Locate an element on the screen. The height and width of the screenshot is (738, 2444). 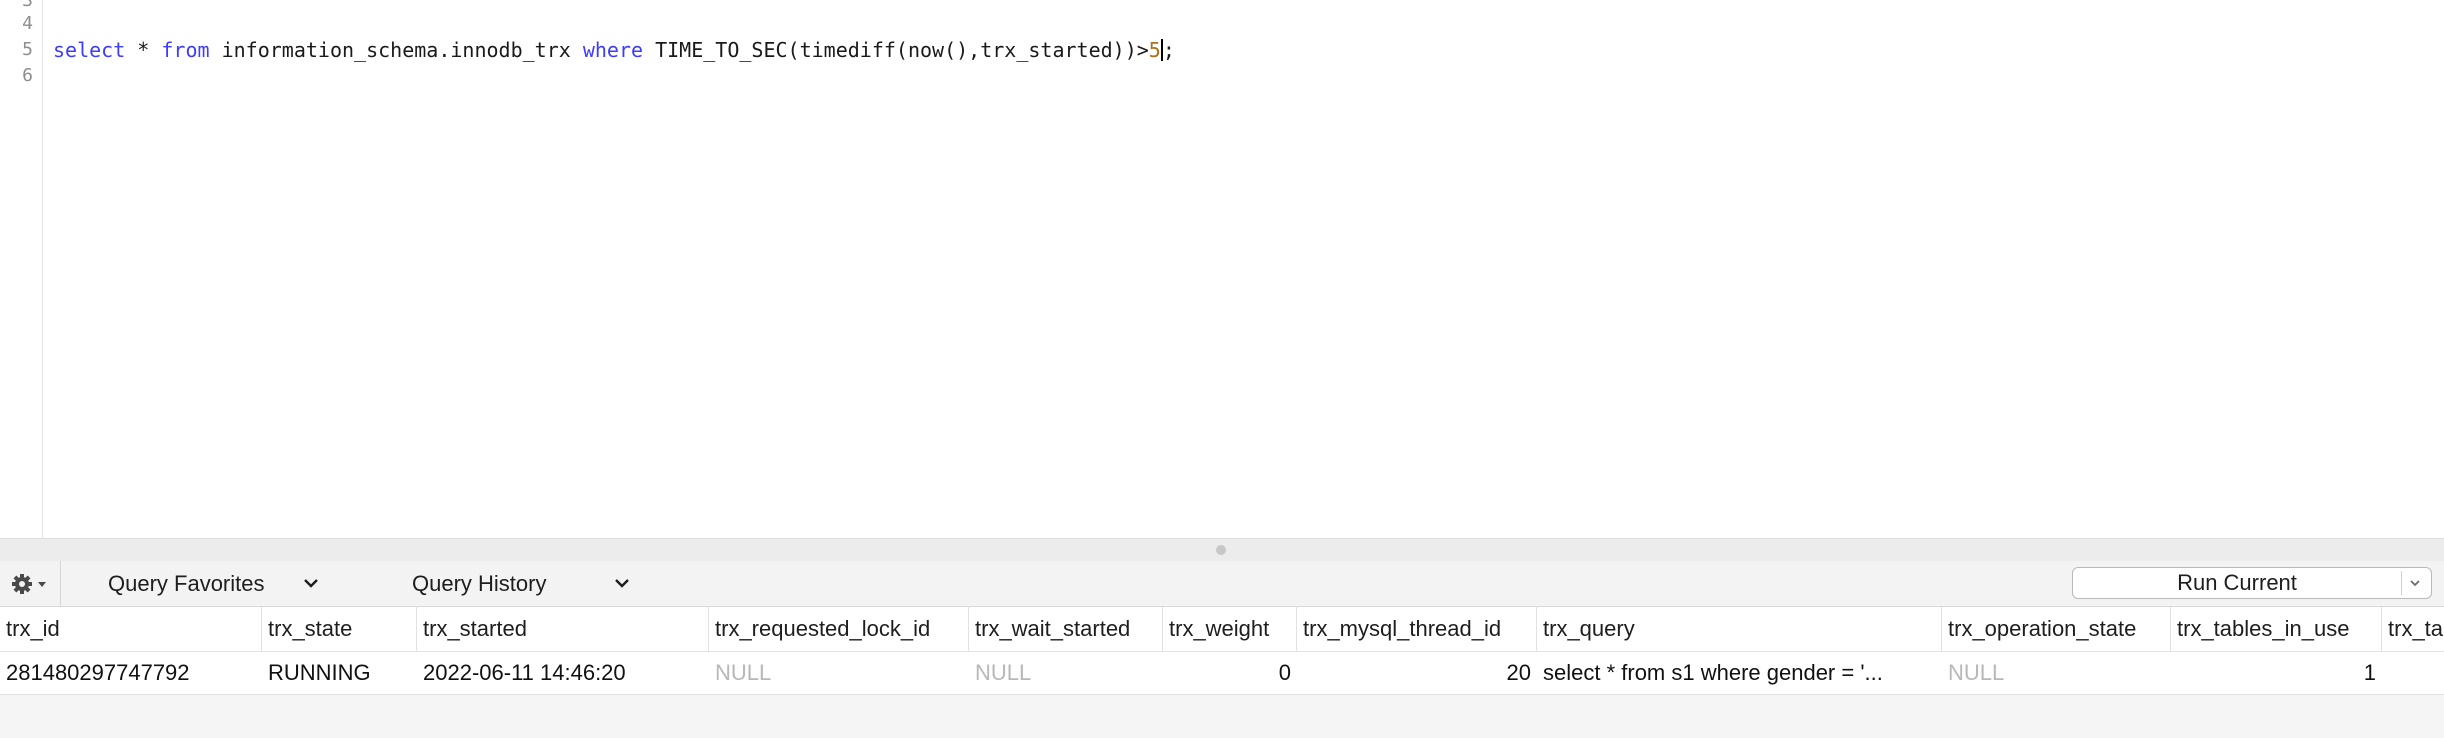
query-history-label: Query History is located at coordinates (479, 583).